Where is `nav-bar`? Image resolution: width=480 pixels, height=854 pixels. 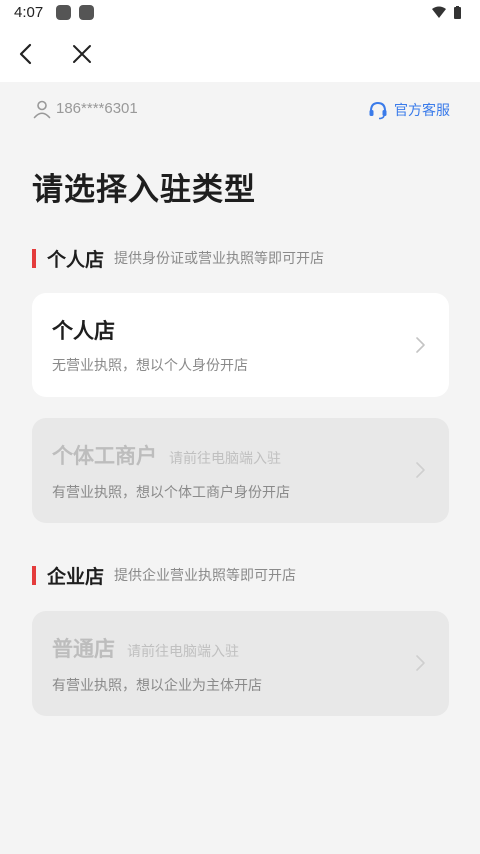 nav-bar is located at coordinates (240, 54).